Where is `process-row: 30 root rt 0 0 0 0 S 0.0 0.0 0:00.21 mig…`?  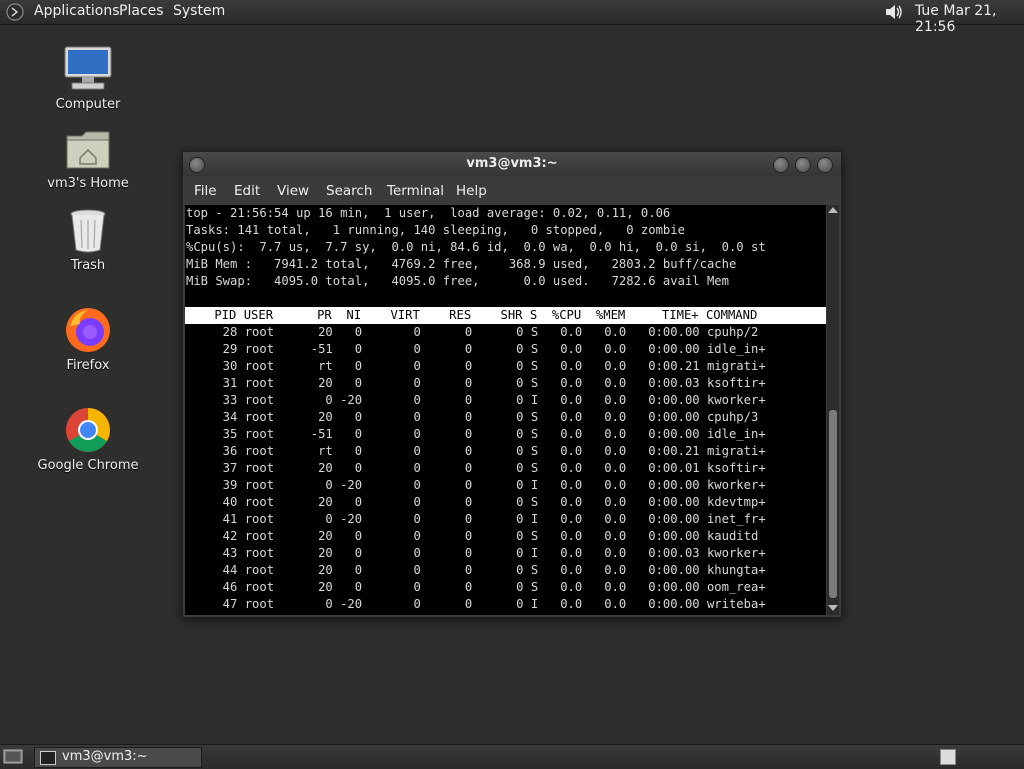 process-row: 30 root rt 0 0 0 0 S 0.0 0.0 0:00.21 mig… is located at coordinates (476, 366).